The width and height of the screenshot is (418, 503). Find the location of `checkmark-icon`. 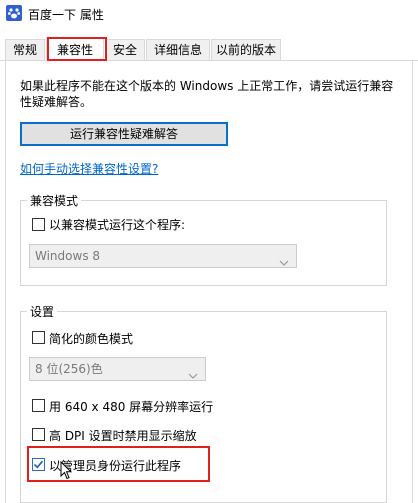

checkmark-icon is located at coordinates (38, 464).